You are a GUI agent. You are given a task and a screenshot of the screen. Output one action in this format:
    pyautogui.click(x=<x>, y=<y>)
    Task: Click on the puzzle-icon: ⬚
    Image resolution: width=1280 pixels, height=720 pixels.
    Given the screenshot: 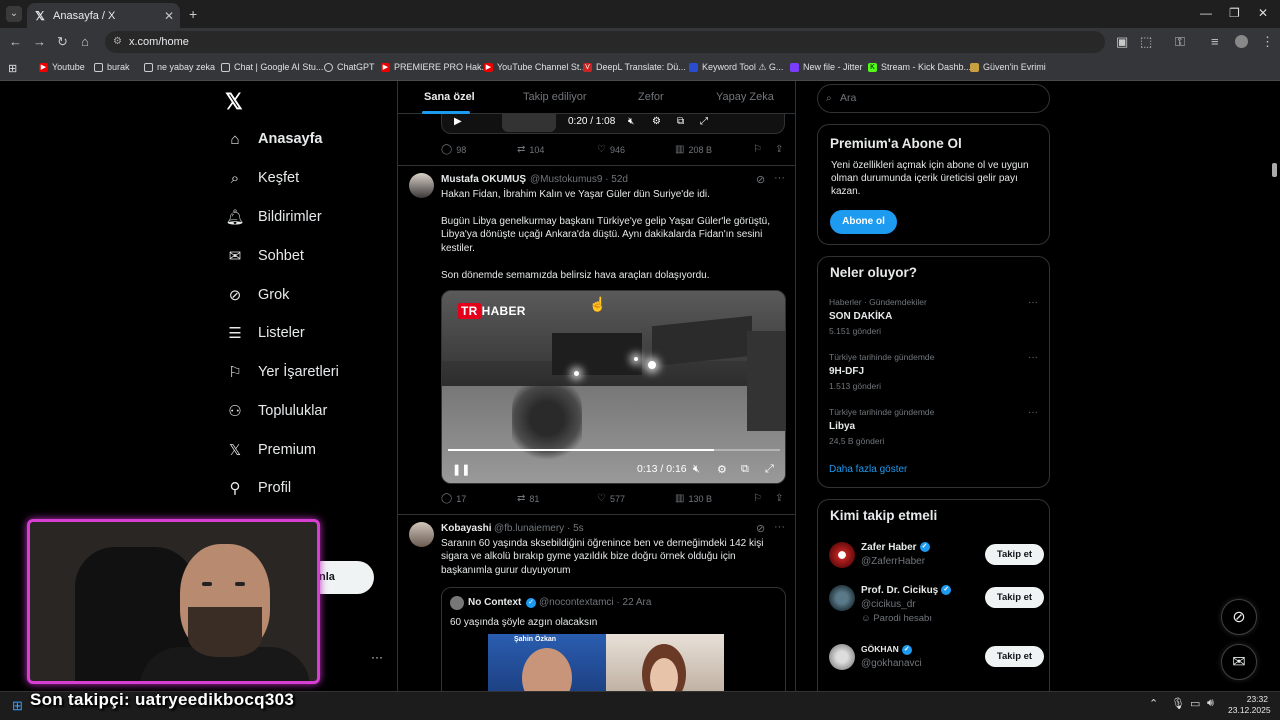 What is the action you would take?
    pyautogui.click(x=1146, y=42)
    